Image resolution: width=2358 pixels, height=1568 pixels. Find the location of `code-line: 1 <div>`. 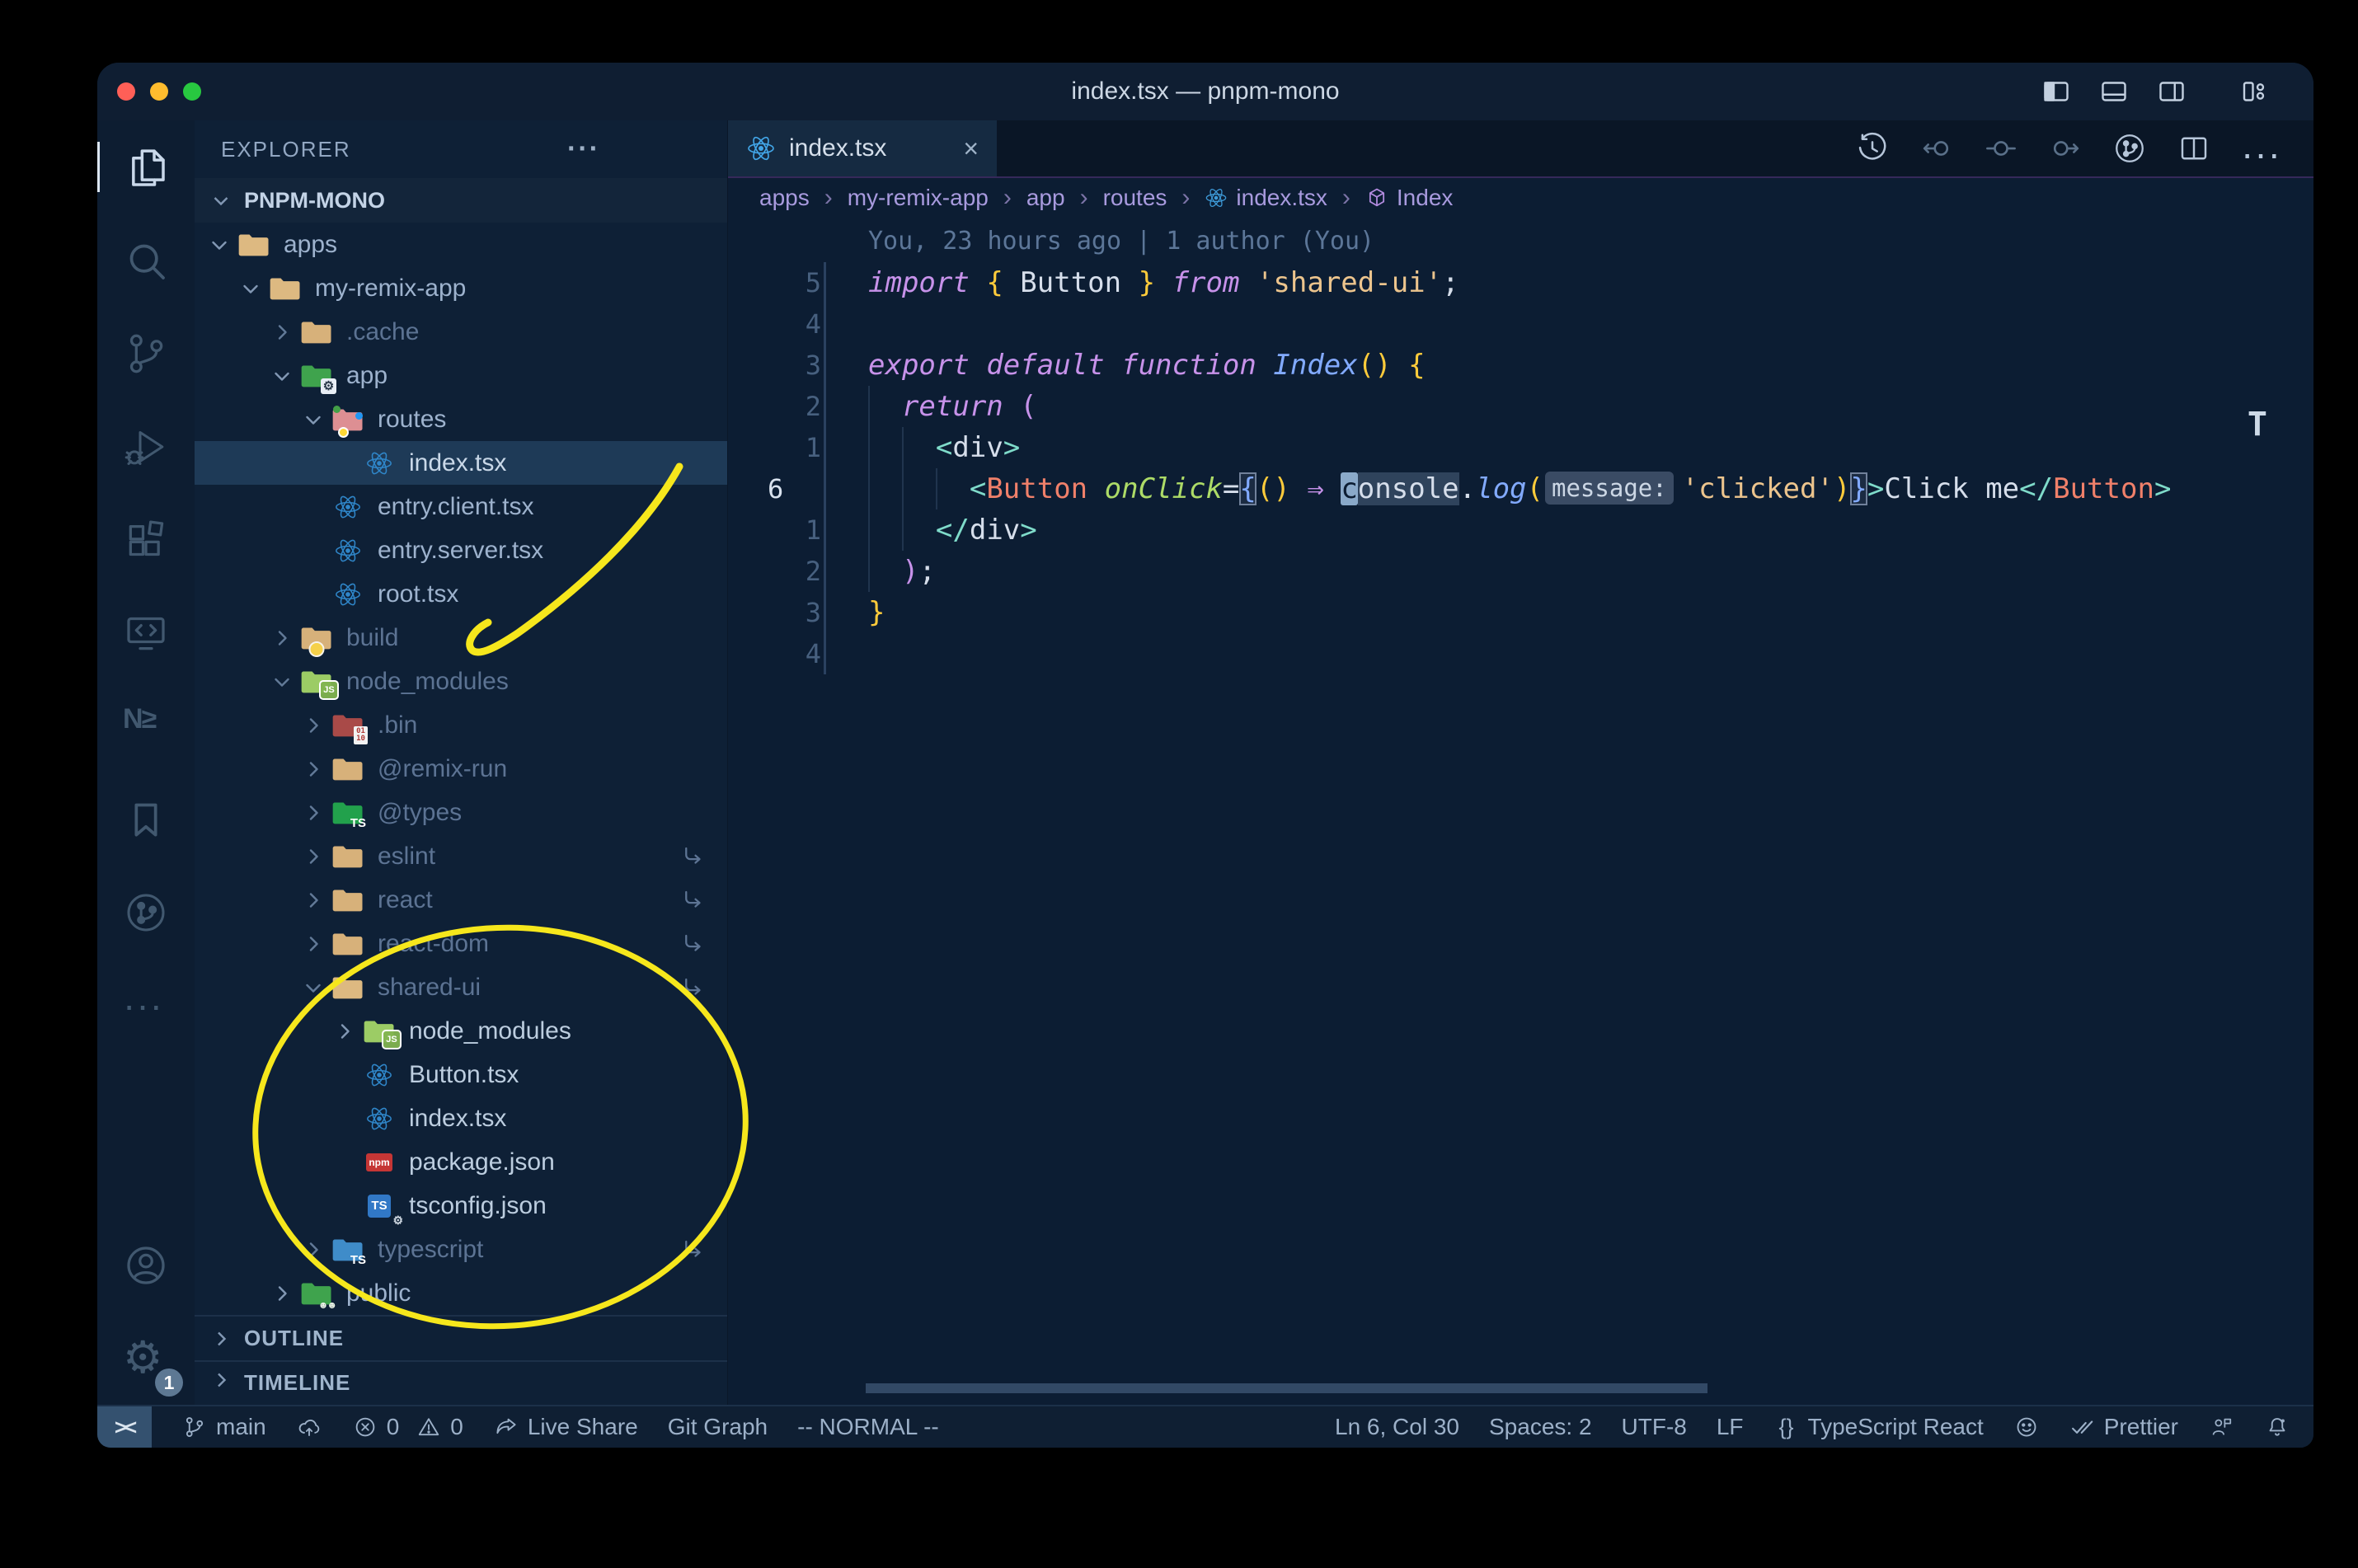

code-line: 1 <div> is located at coordinates (1520, 447).